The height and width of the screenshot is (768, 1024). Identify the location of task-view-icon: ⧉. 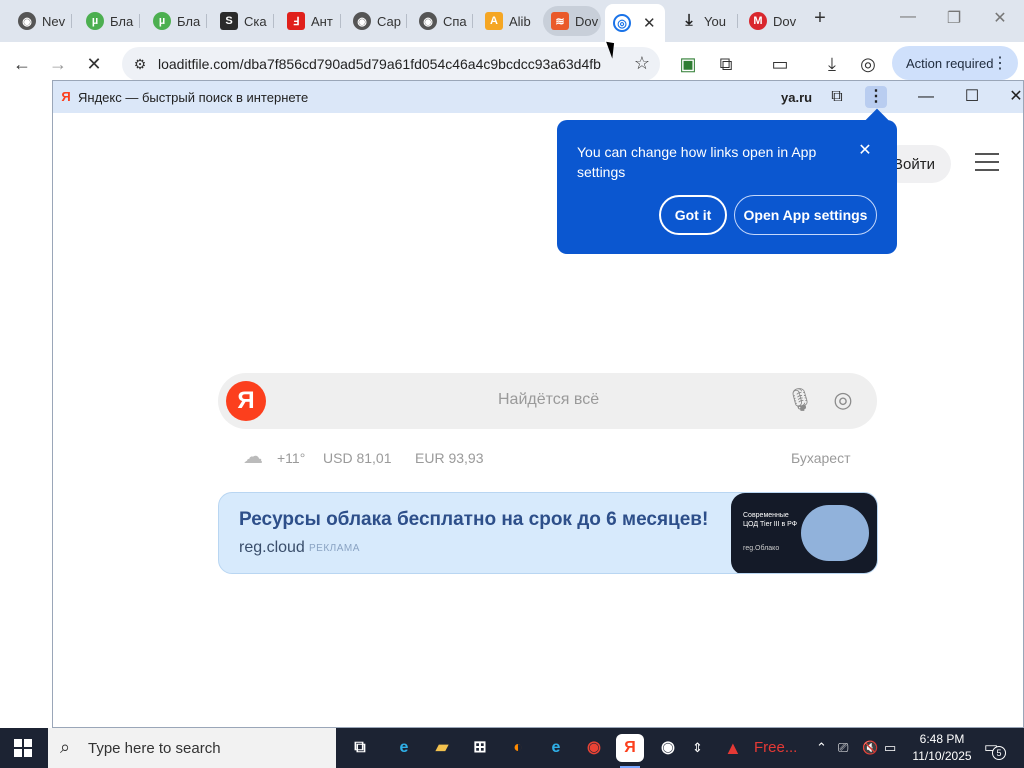
(360, 748).